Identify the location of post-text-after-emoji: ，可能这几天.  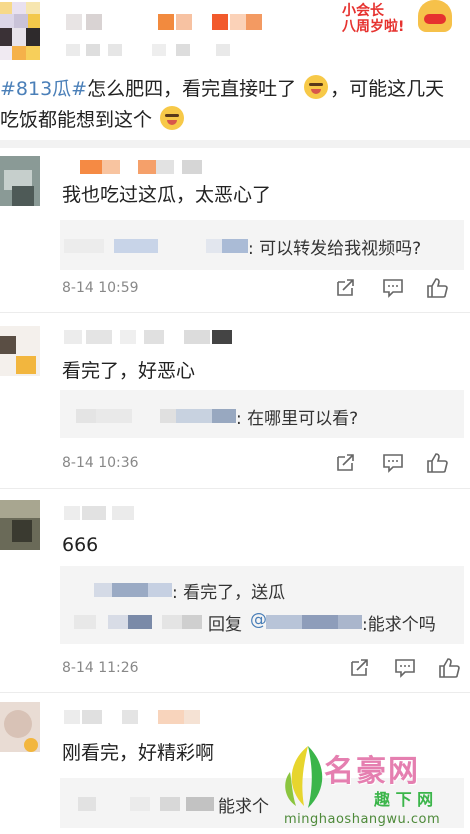
(387, 89).